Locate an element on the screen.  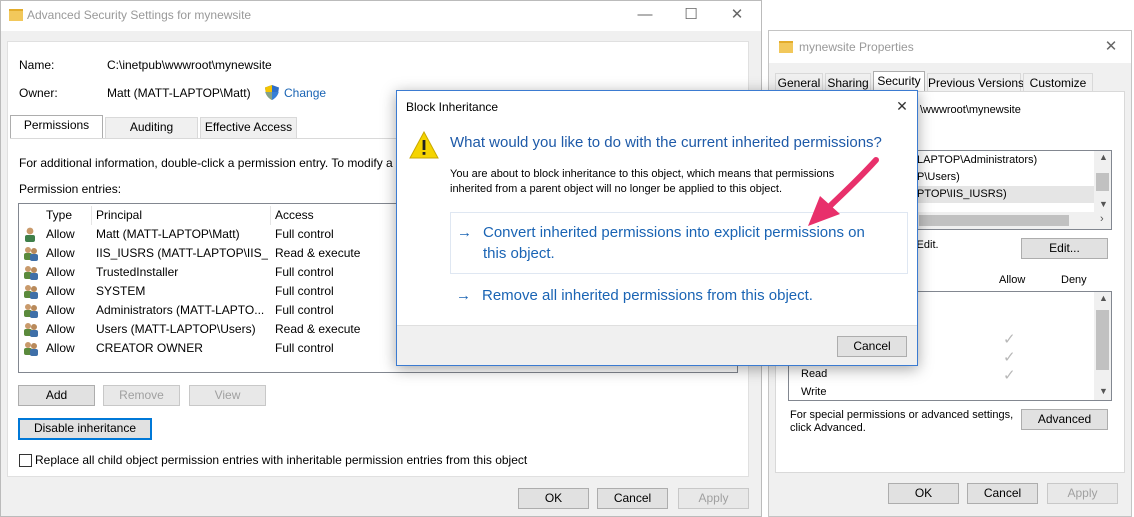
change-owner-link: Change is located at coordinates (305, 93).